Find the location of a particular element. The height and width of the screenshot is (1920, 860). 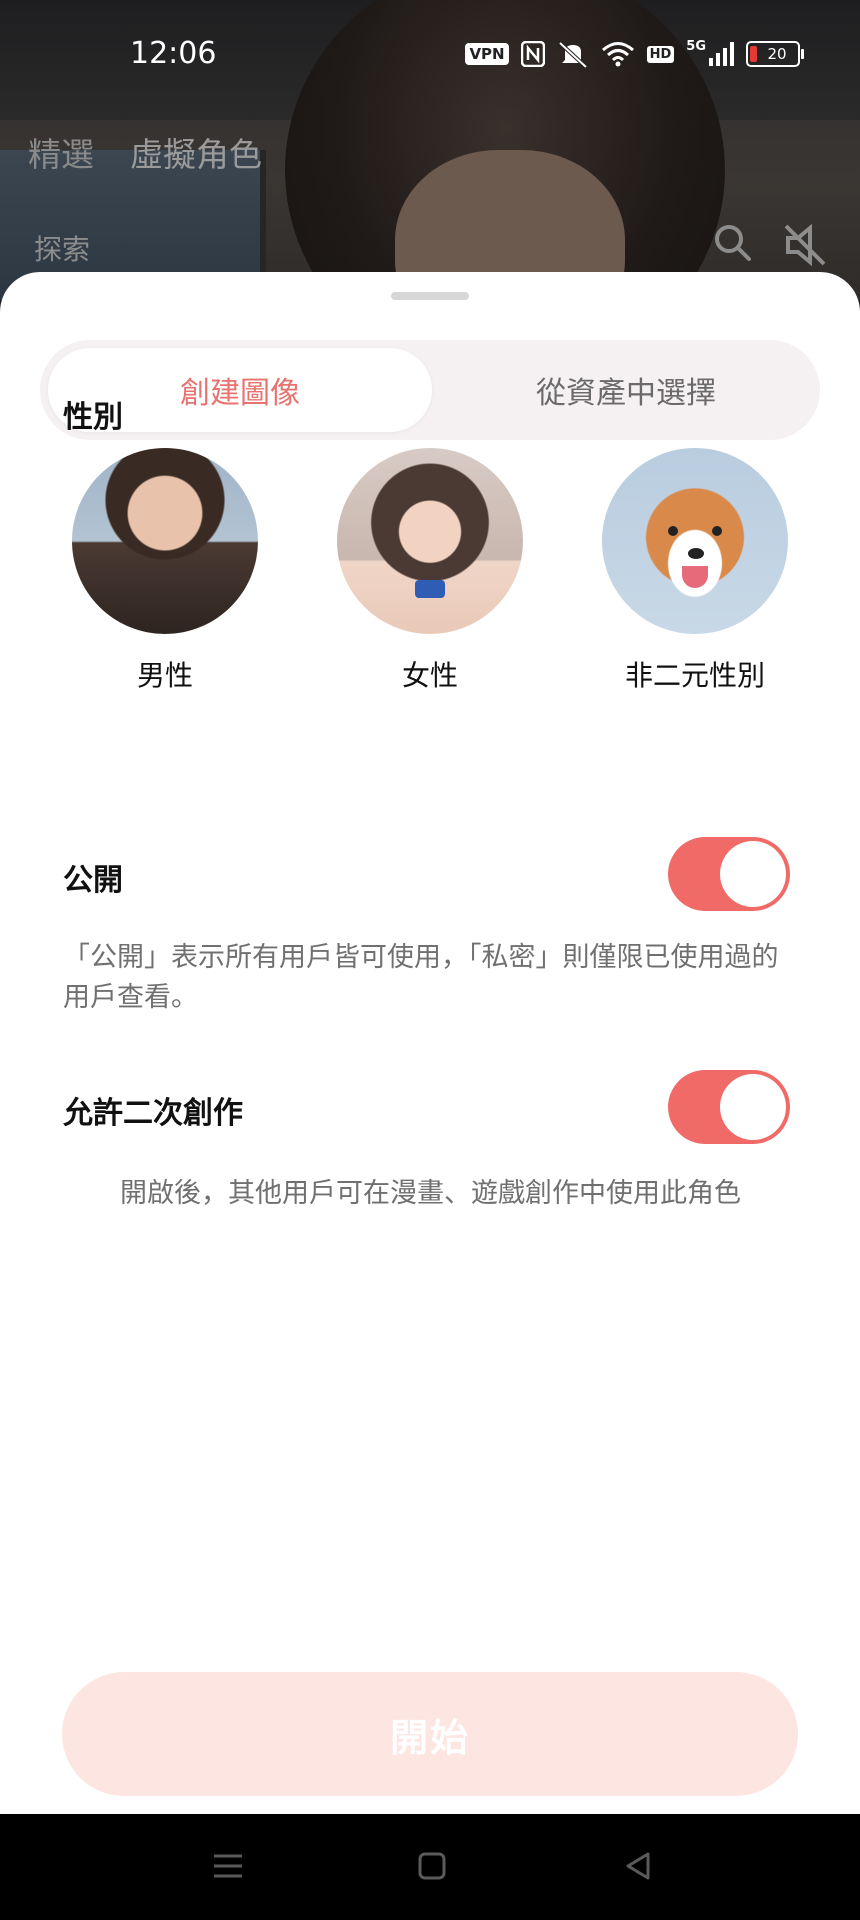

battery-level is located at coordinates (753, 54).